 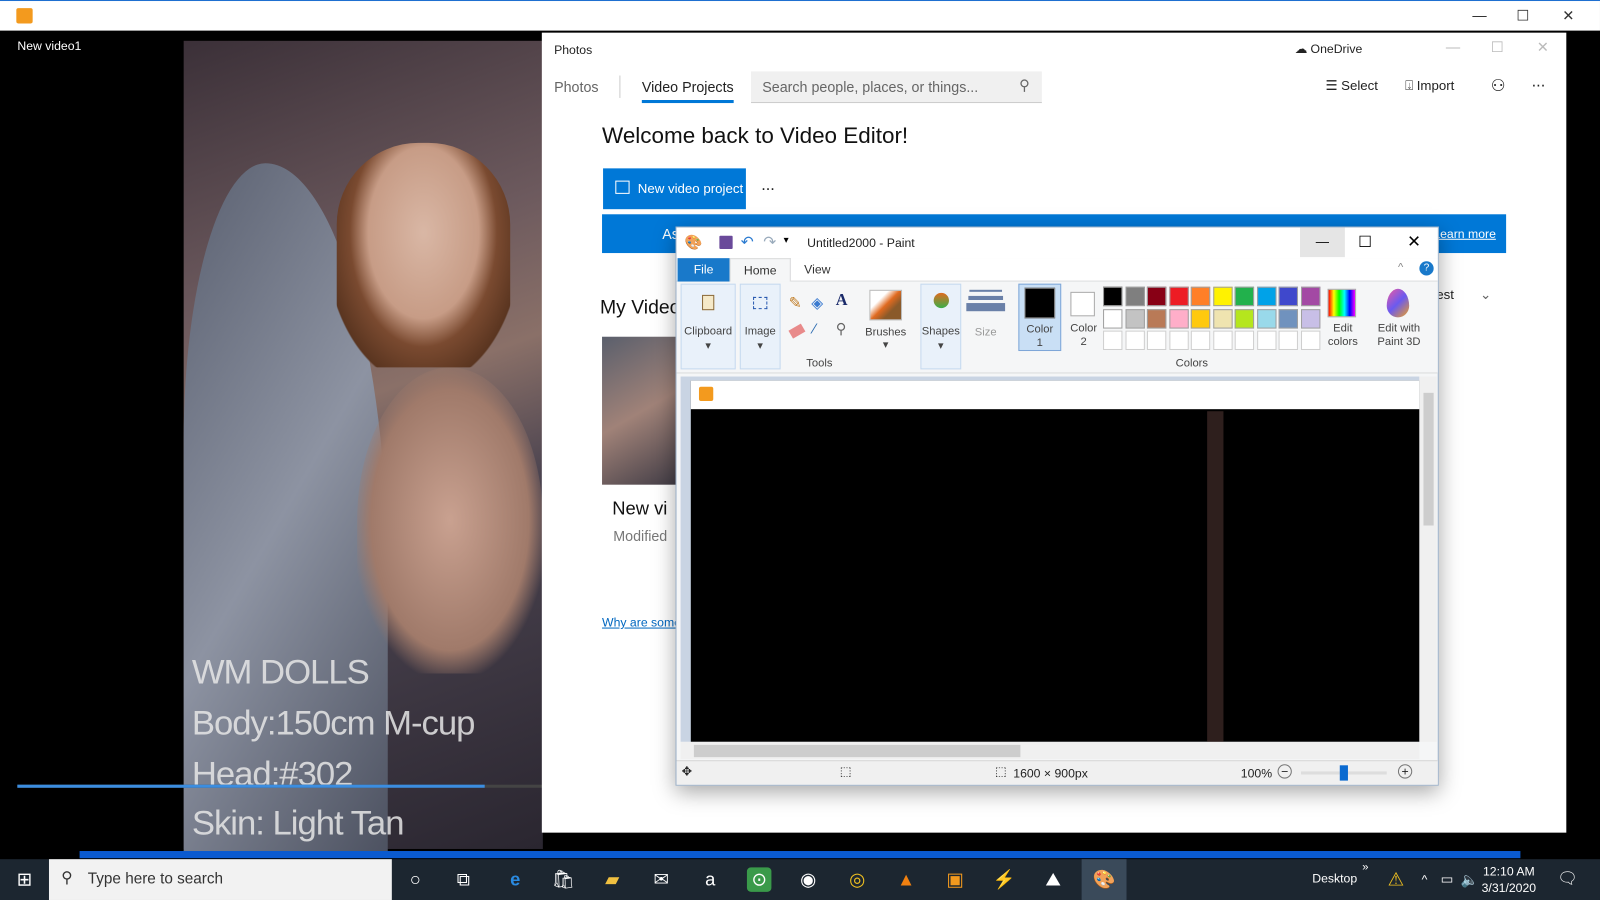 What do you see at coordinates (1464, 234) in the screenshot?
I see `learn-more-link: Learn more` at bounding box center [1464, 234].